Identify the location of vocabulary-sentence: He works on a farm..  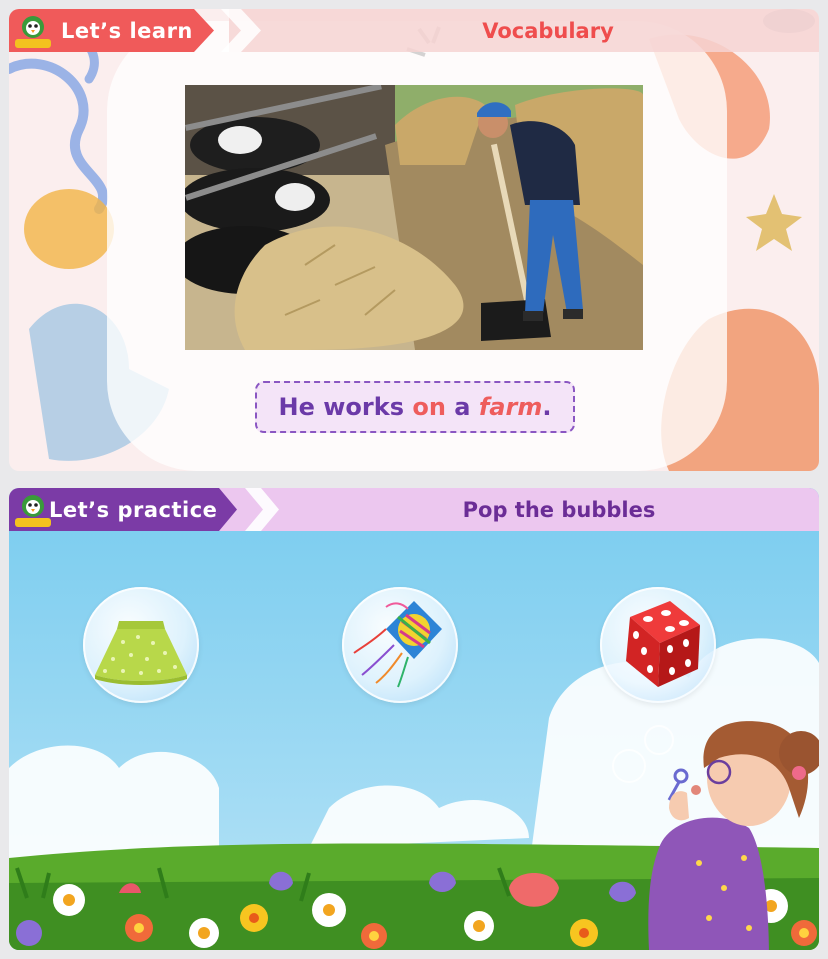
(415, 407).